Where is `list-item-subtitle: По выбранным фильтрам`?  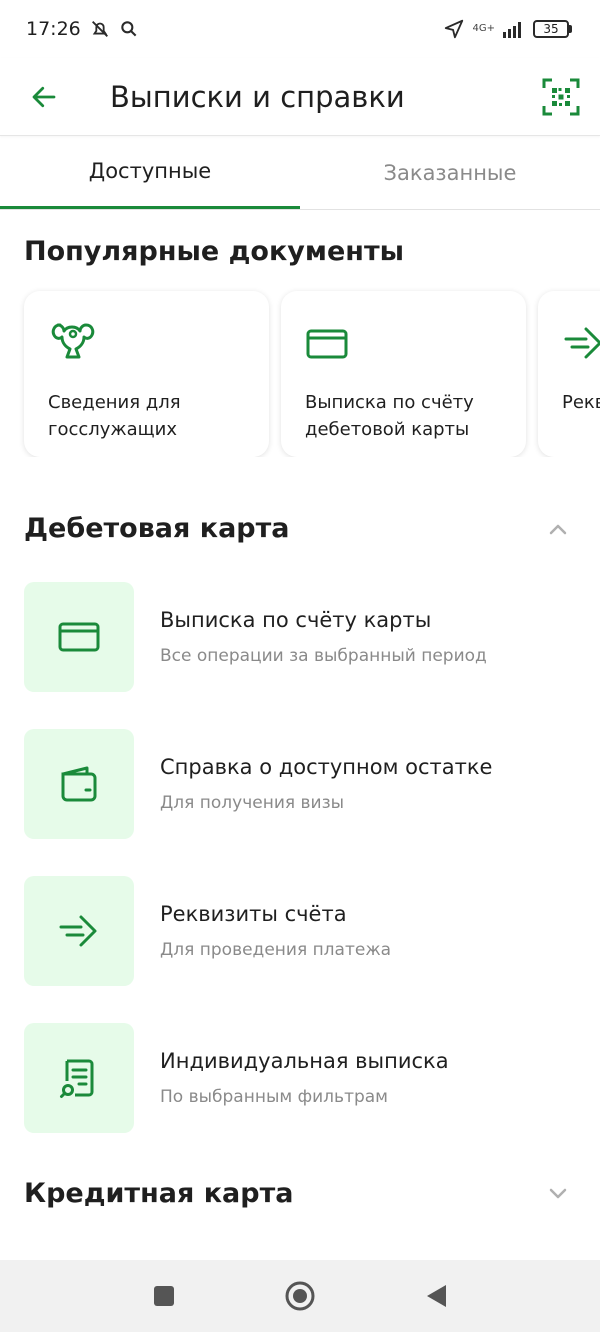
list-item-subtitle: По выбранным фильтрам is located at coordinates (274, 1097).